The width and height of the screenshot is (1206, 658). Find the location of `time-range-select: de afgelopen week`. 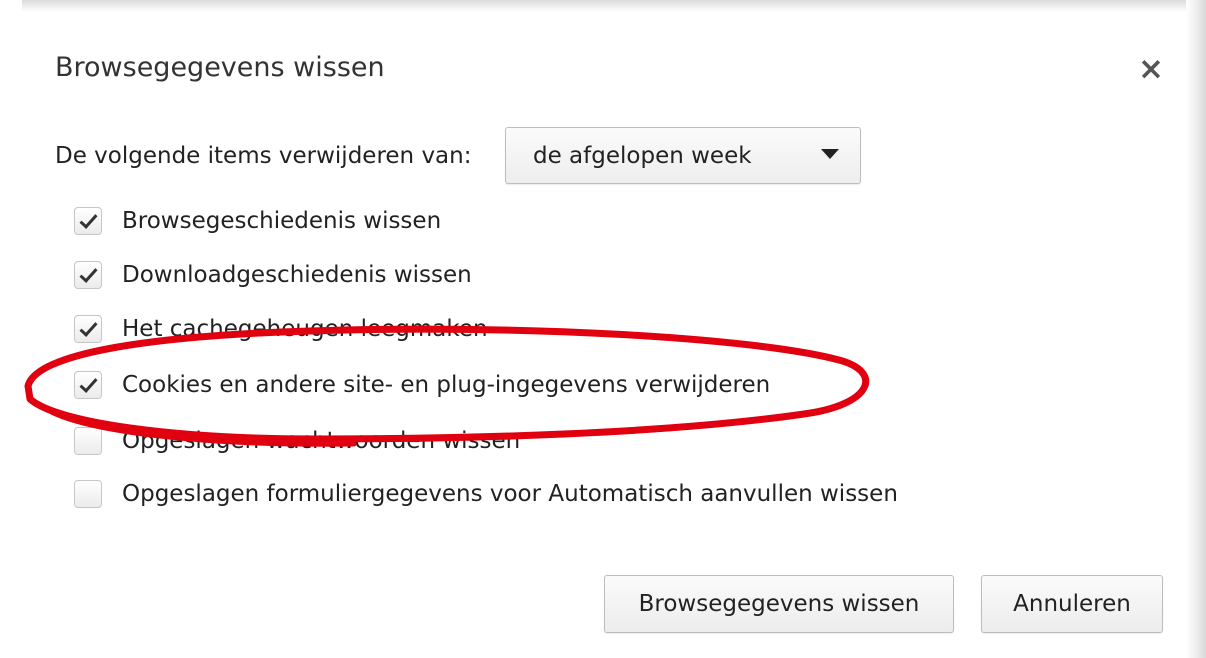

time-range-select: de afgelopen week is located at coordinates (683, 155).